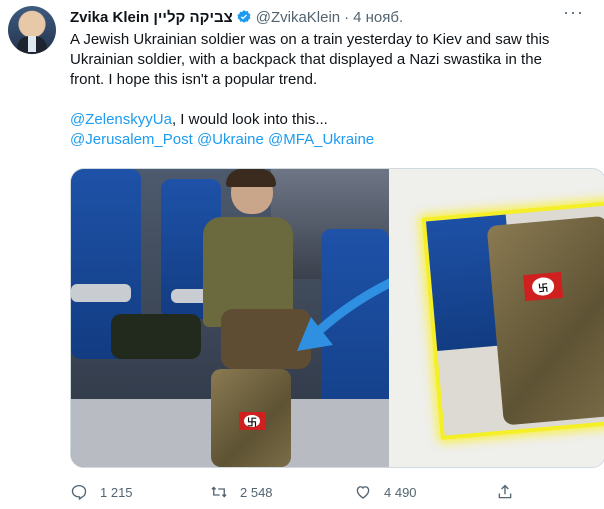 The width and height of the screenshot is (604, 509). Describe the element at coordinates (321, 139) in the screenshot. I see `mention-mfa-ukraine: @MFA_Ukraine` at that location.